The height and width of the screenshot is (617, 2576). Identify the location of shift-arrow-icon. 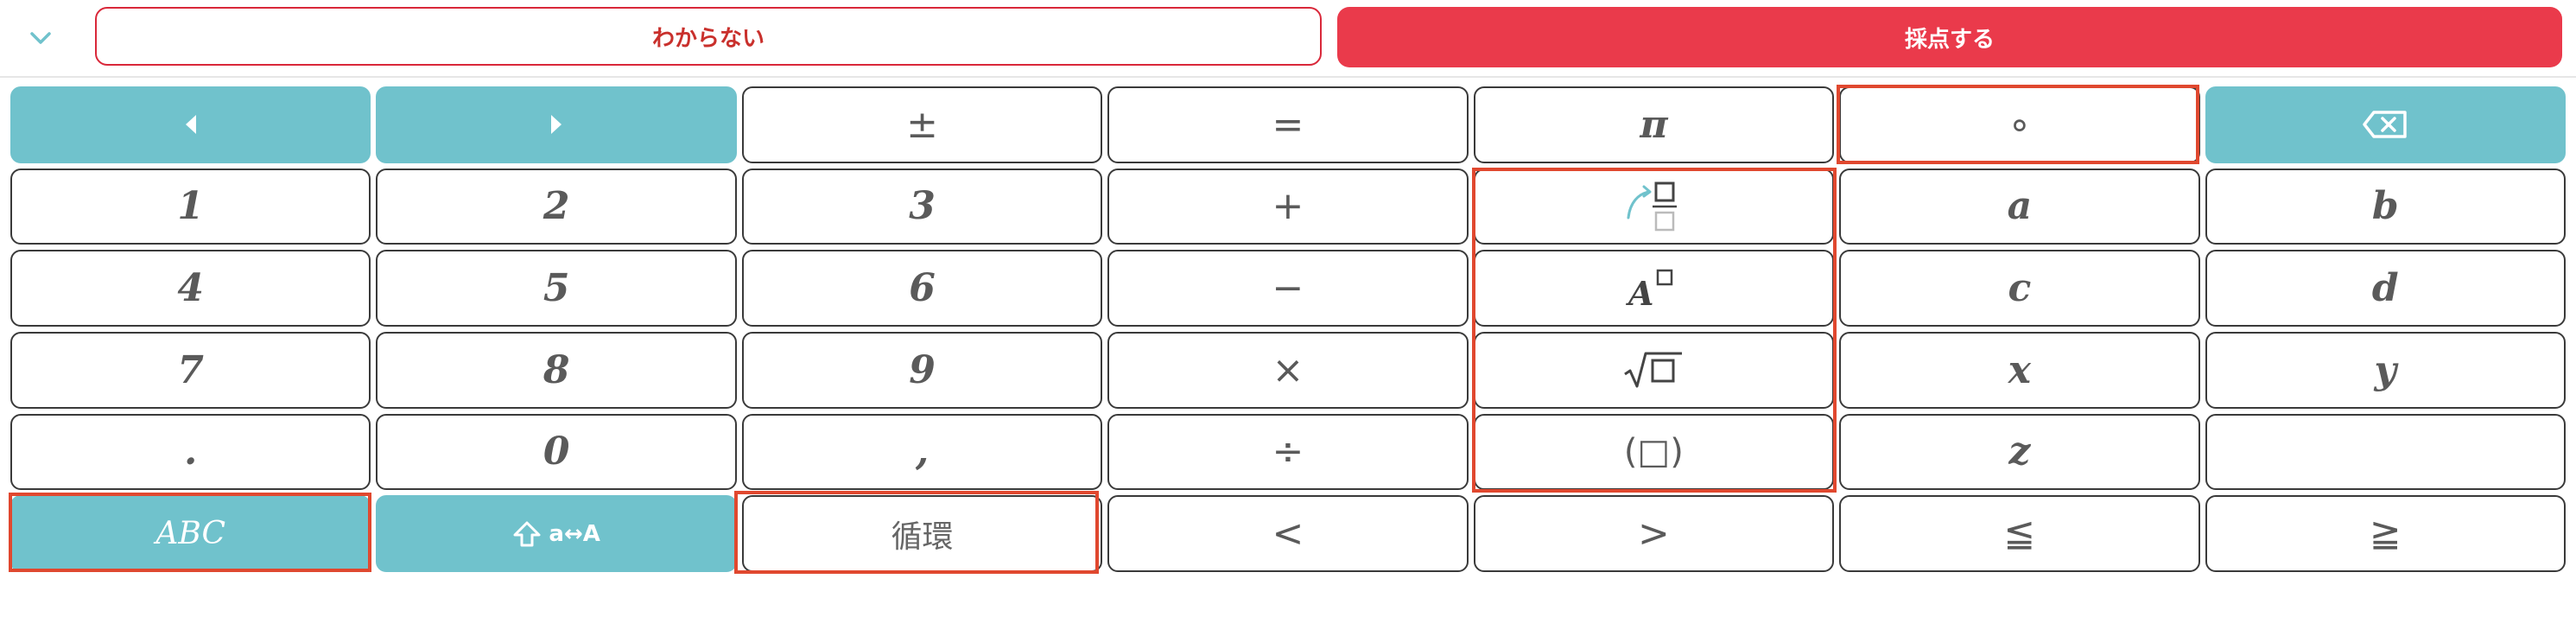
(527, 534).